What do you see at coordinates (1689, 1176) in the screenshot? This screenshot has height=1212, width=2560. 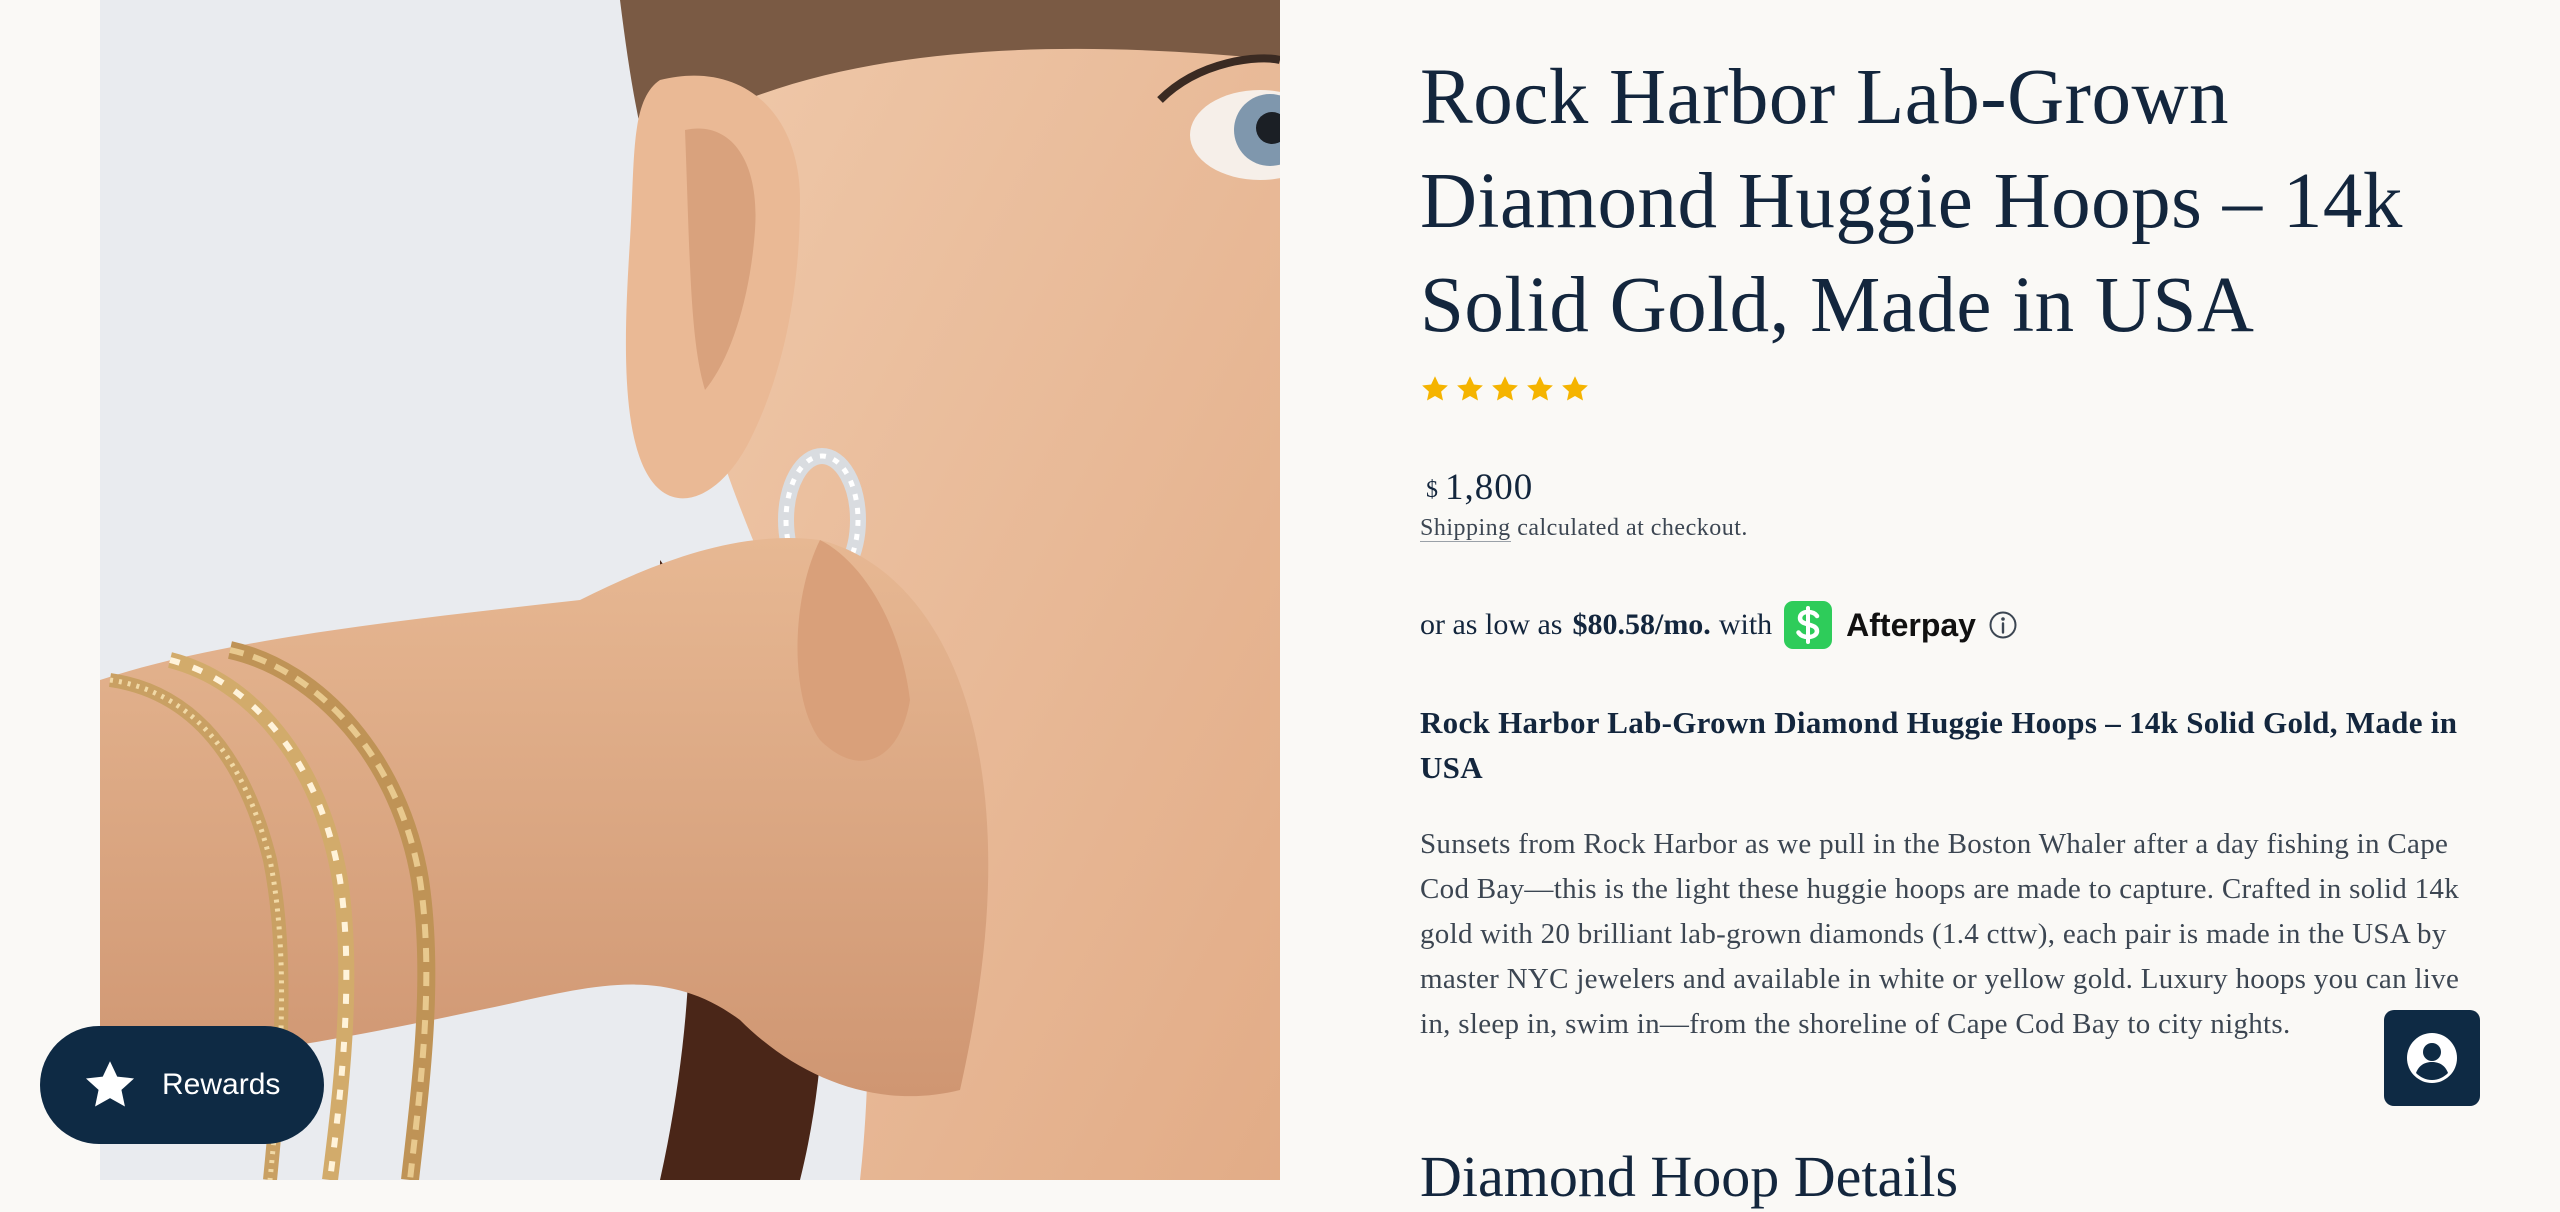 I see `details-heading: Diamond Hoop Details` at bounding box center [1689, 1176].